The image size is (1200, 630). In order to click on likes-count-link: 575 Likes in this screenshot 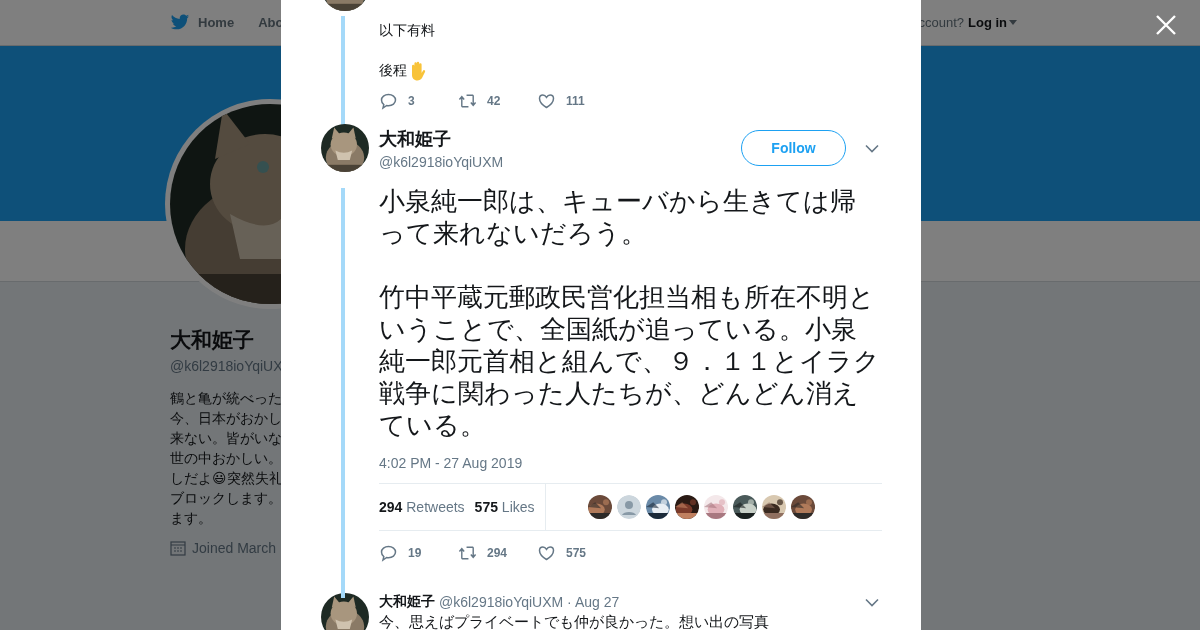, I will do `click(504, 507)`.